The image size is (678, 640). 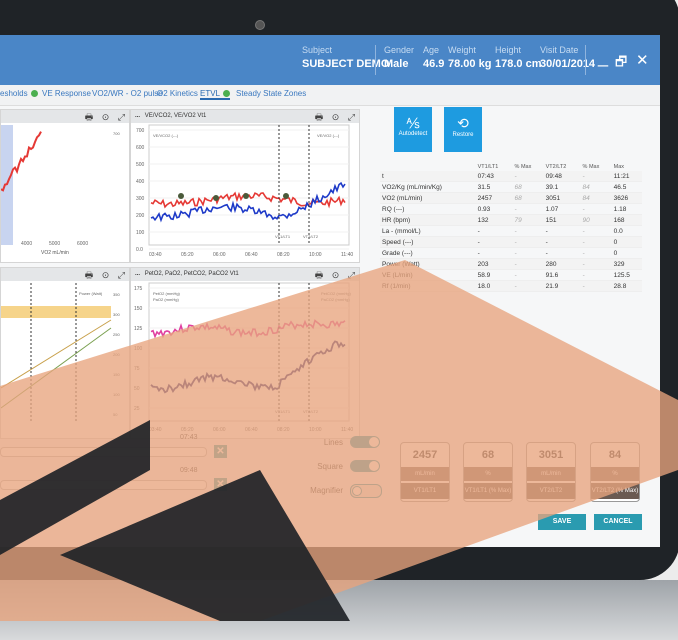 I want to click on table-cell: 1.18, so click(x=626, y=209).